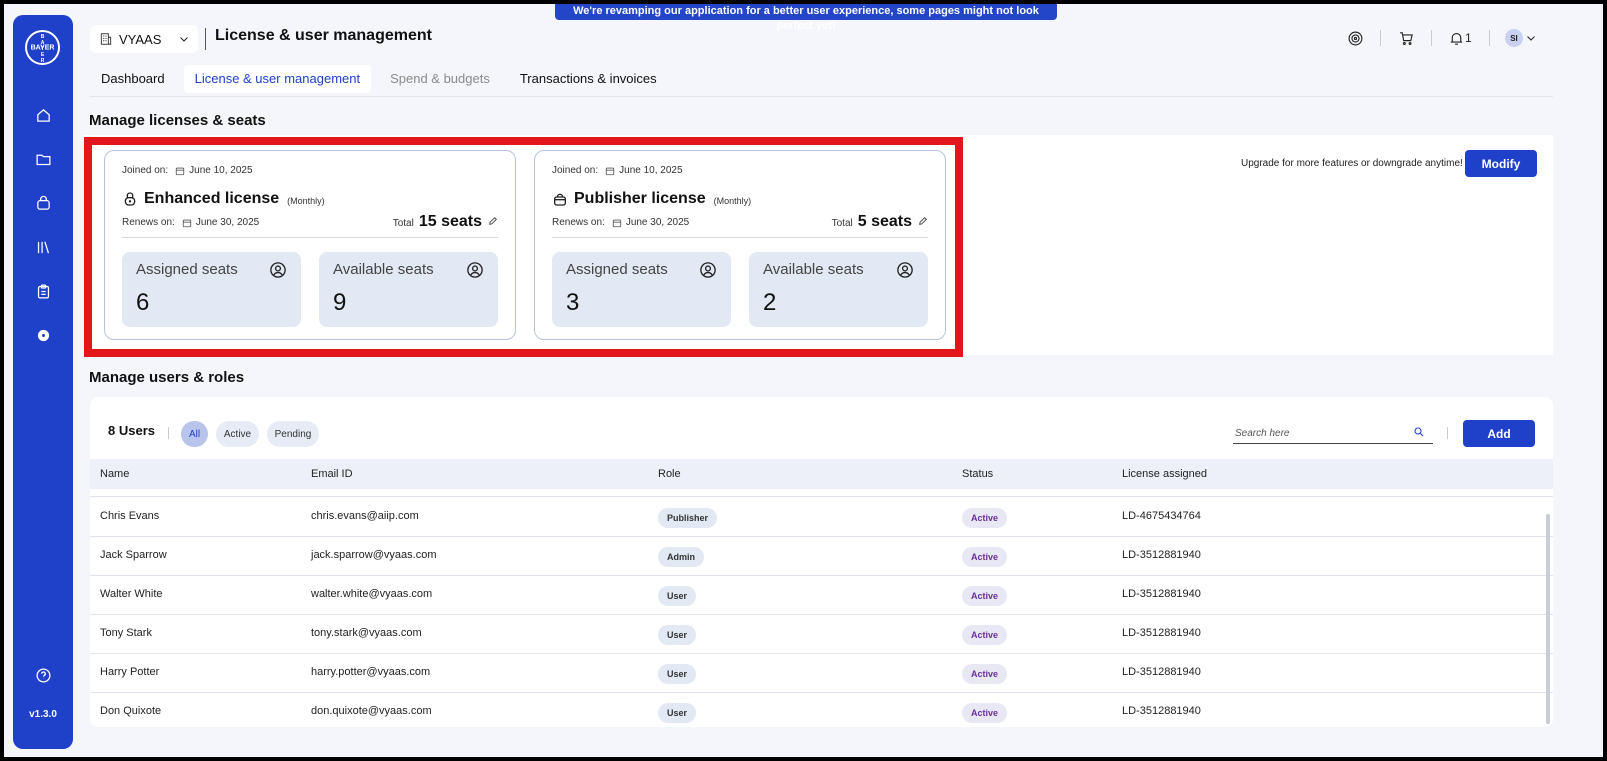 Image resolution: width=1607 pixels, height=761 pixels. I want to click on bayer-logo: BAYER BAYER, so click(42, 47).